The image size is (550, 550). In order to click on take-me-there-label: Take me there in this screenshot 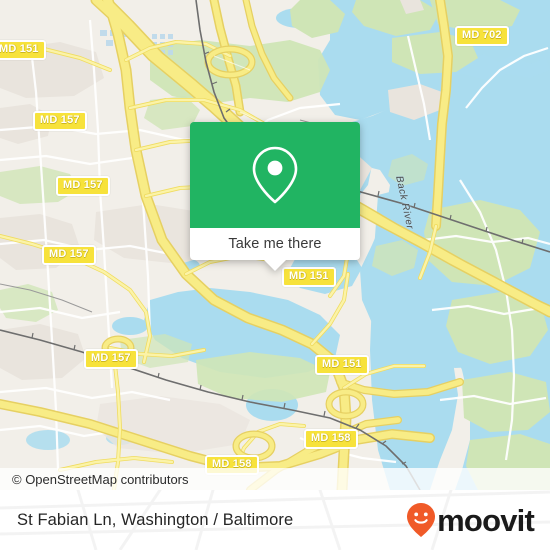, I will do `click(275, 244)`.